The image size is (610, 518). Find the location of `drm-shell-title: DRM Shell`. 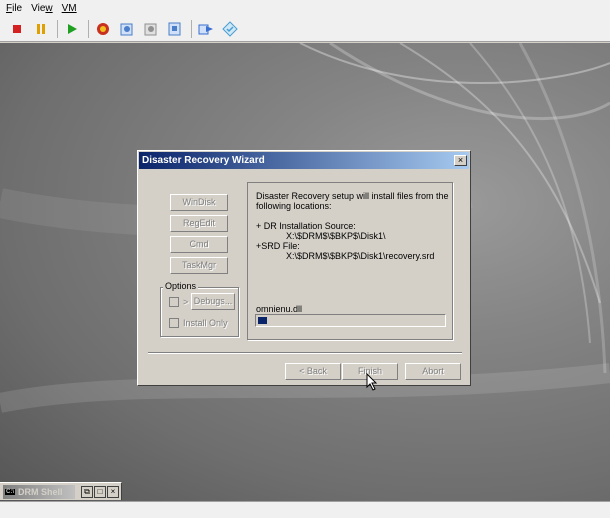

drm-shell-title: DRM Shell is located at coordinates (40, 491).